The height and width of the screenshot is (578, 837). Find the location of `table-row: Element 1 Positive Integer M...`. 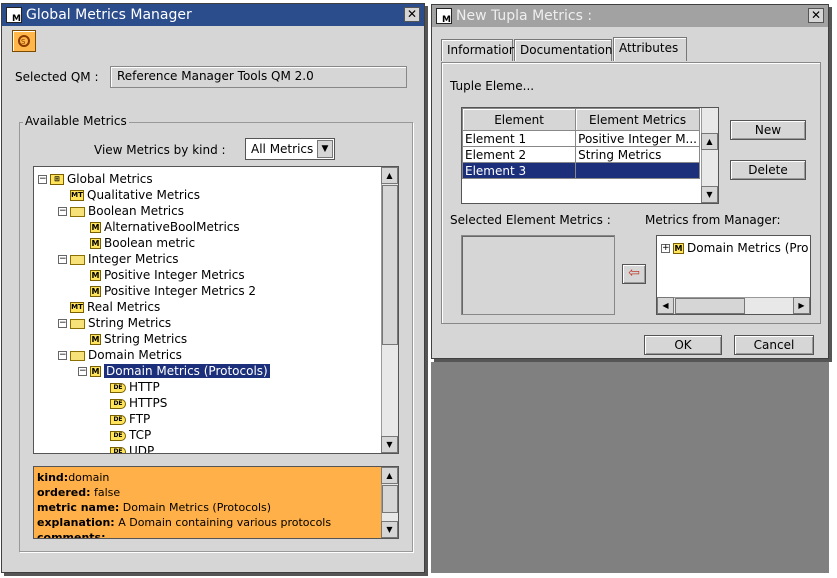

table-row: Element 1 Positive Integer M... is located at coordinates (581, 138).